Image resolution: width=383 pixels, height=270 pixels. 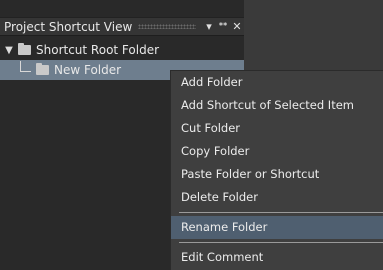 I want to click on drag-grip, so click(x=167, y=26).